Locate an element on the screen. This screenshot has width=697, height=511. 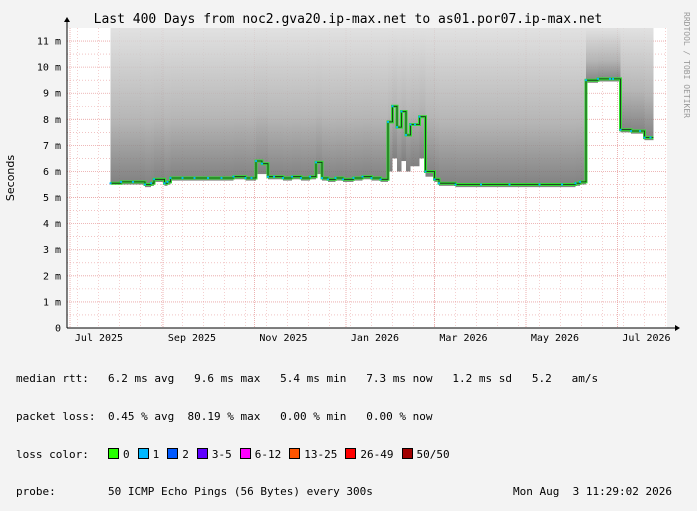
x-tick-label: May 2026 is located at coordinates (555, 338).